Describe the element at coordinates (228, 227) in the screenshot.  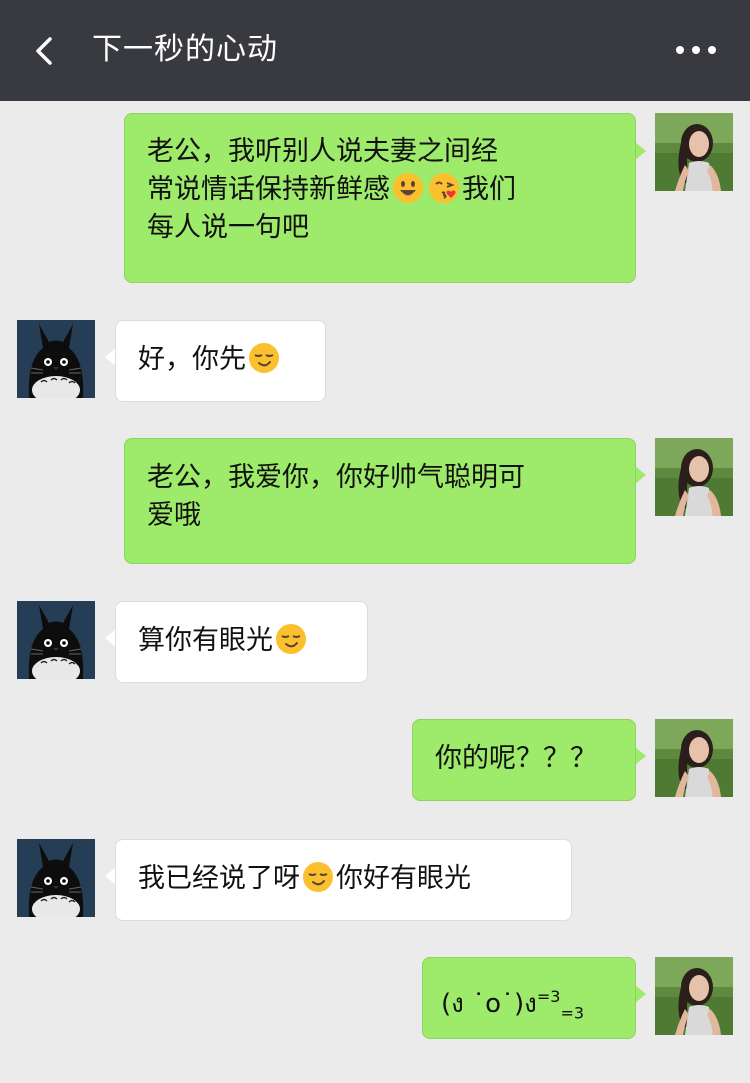
I see `message-text: 每人说一句吧` at that location.